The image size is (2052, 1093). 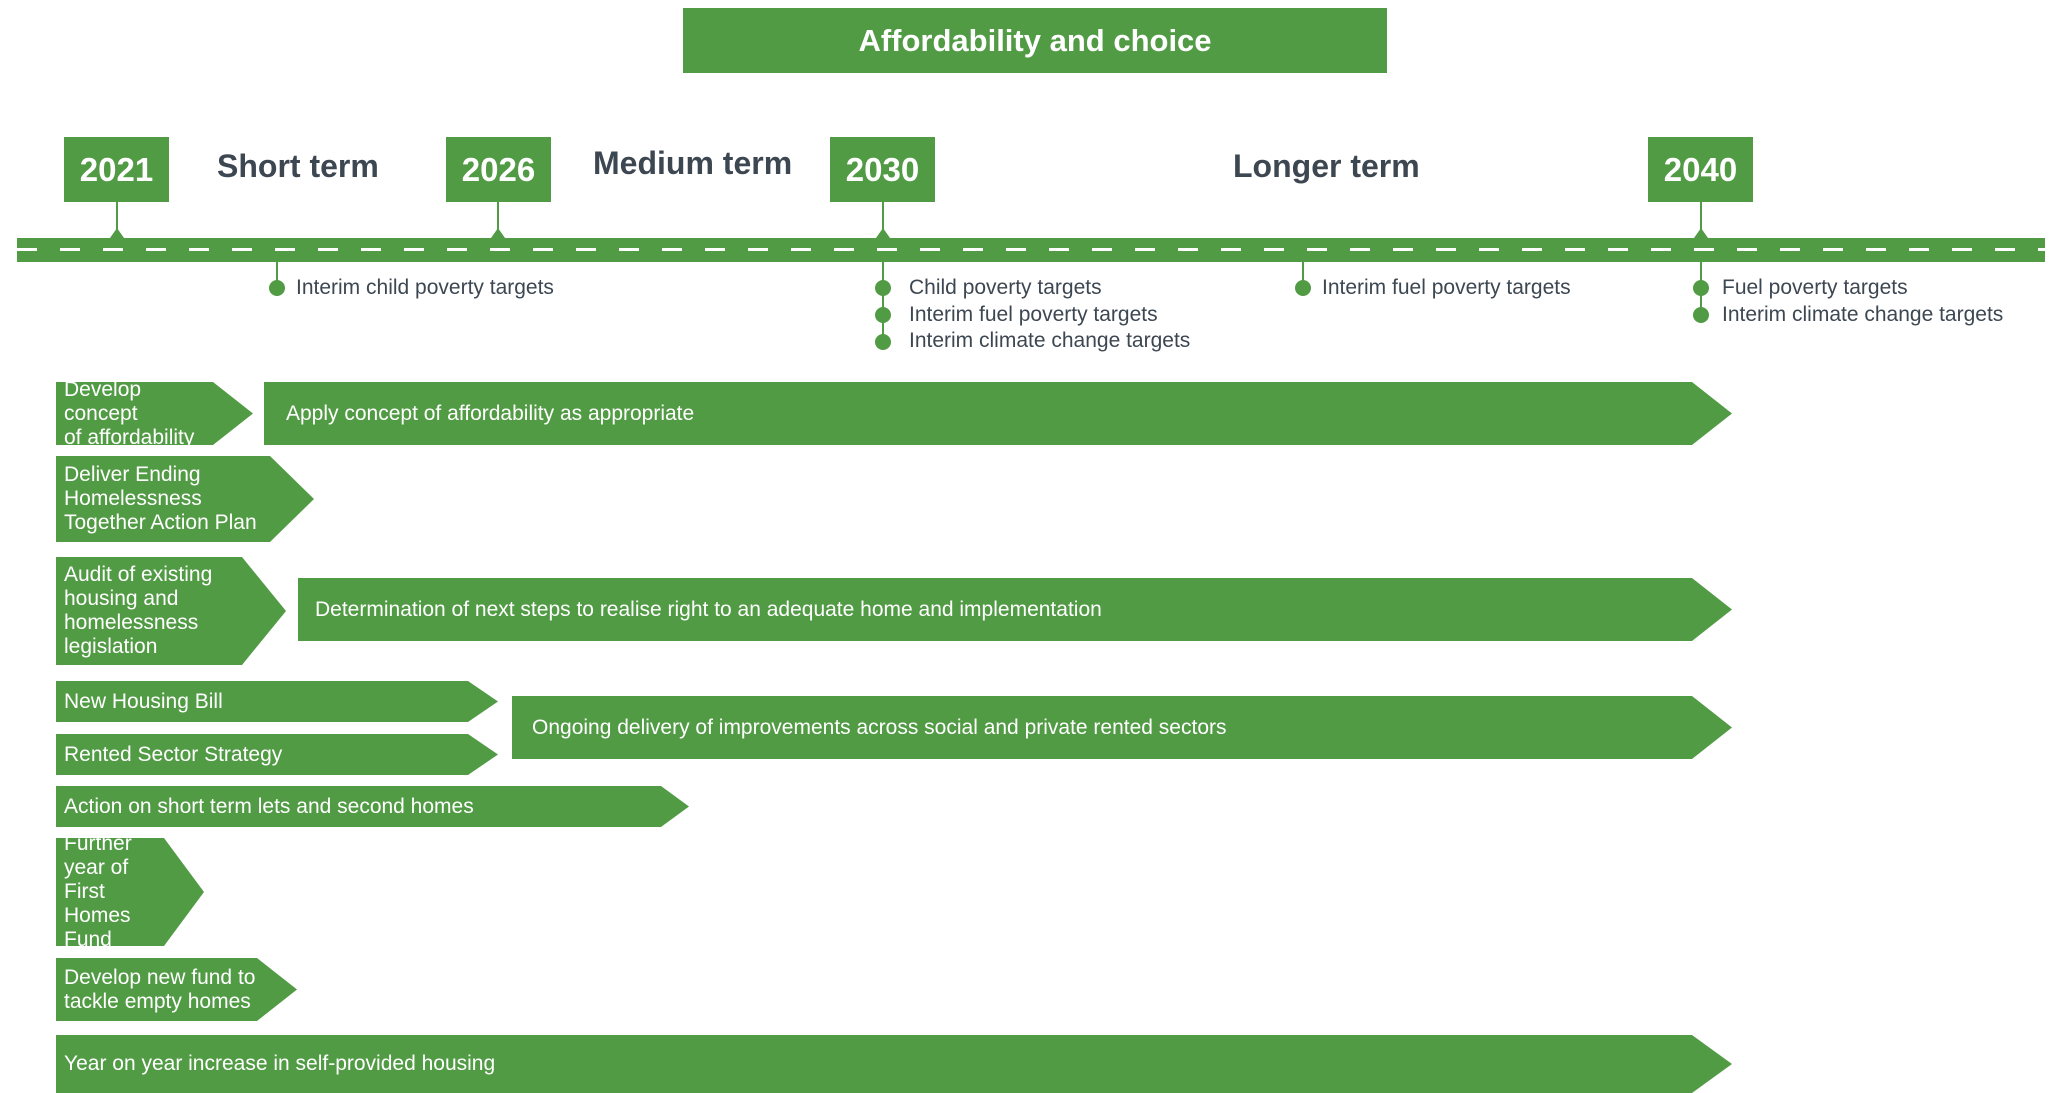 I want to click on action-rented-sector-strategy: Rented Sector Strategy, so click(x=277, y=754).